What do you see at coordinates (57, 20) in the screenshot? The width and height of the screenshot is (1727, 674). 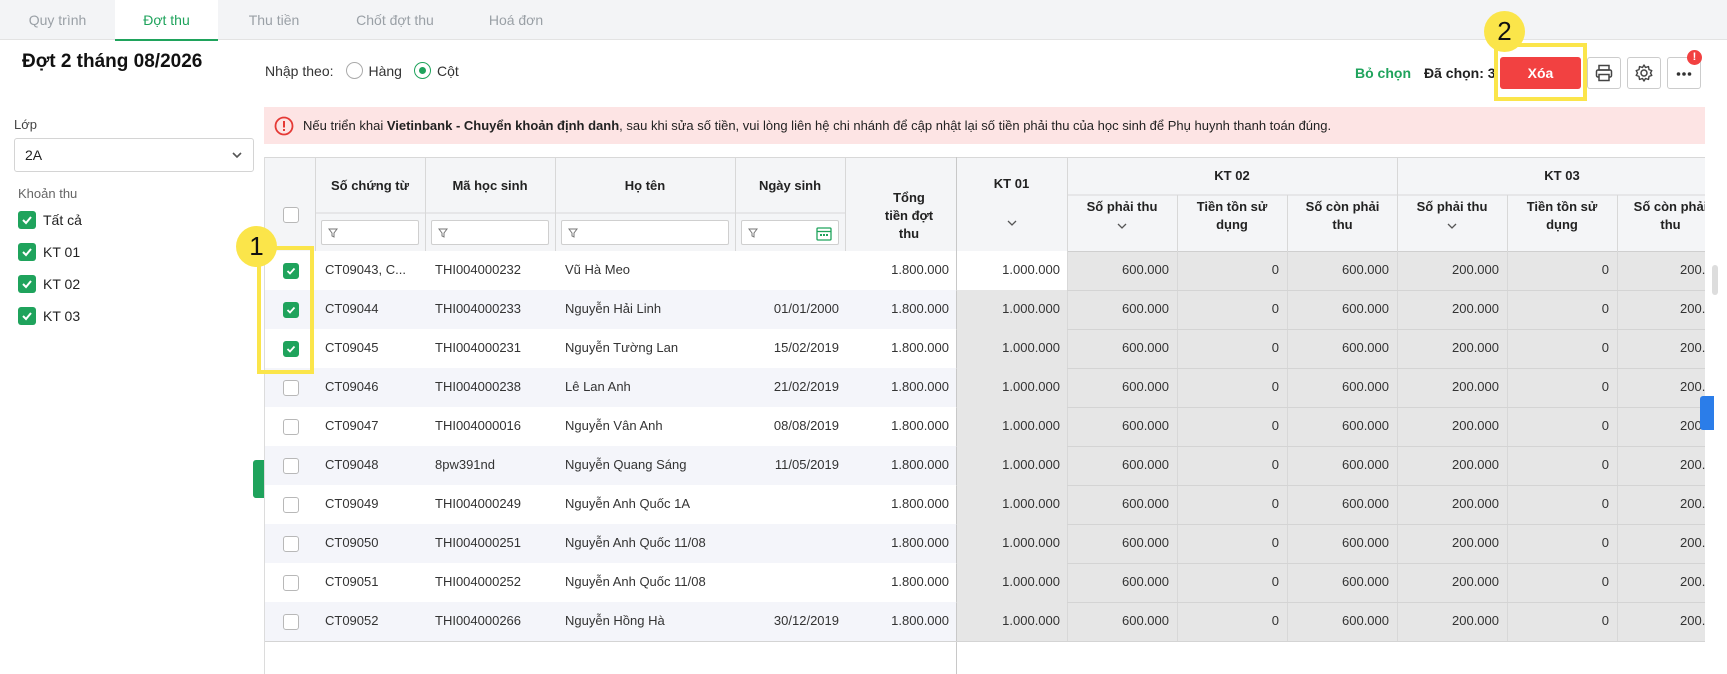 I see `tab-quy-trinh: Quy trình` at bounding box center [57, 20].